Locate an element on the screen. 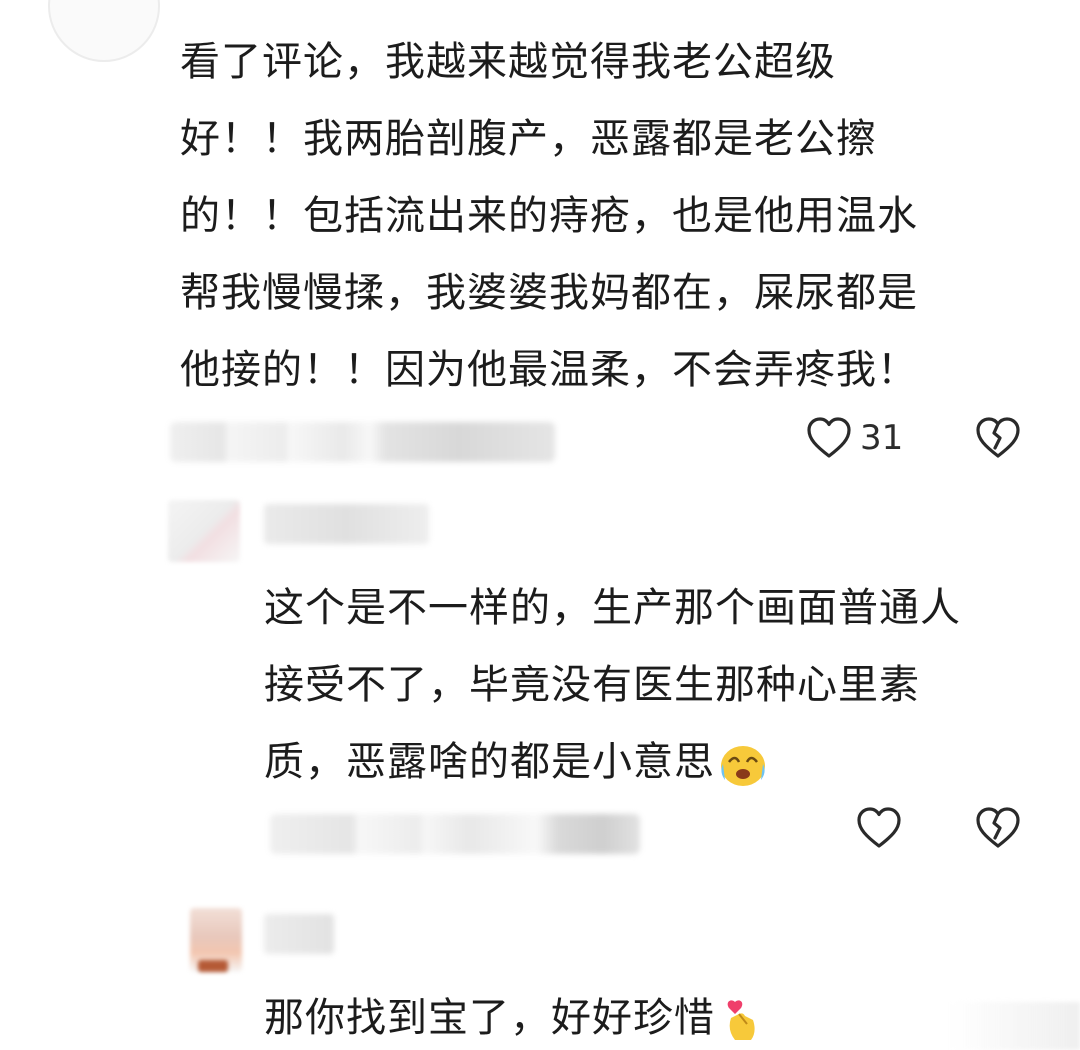  reply-text: 那你找到宝了，好好珍惜 is located at coordinates (659, 1015).